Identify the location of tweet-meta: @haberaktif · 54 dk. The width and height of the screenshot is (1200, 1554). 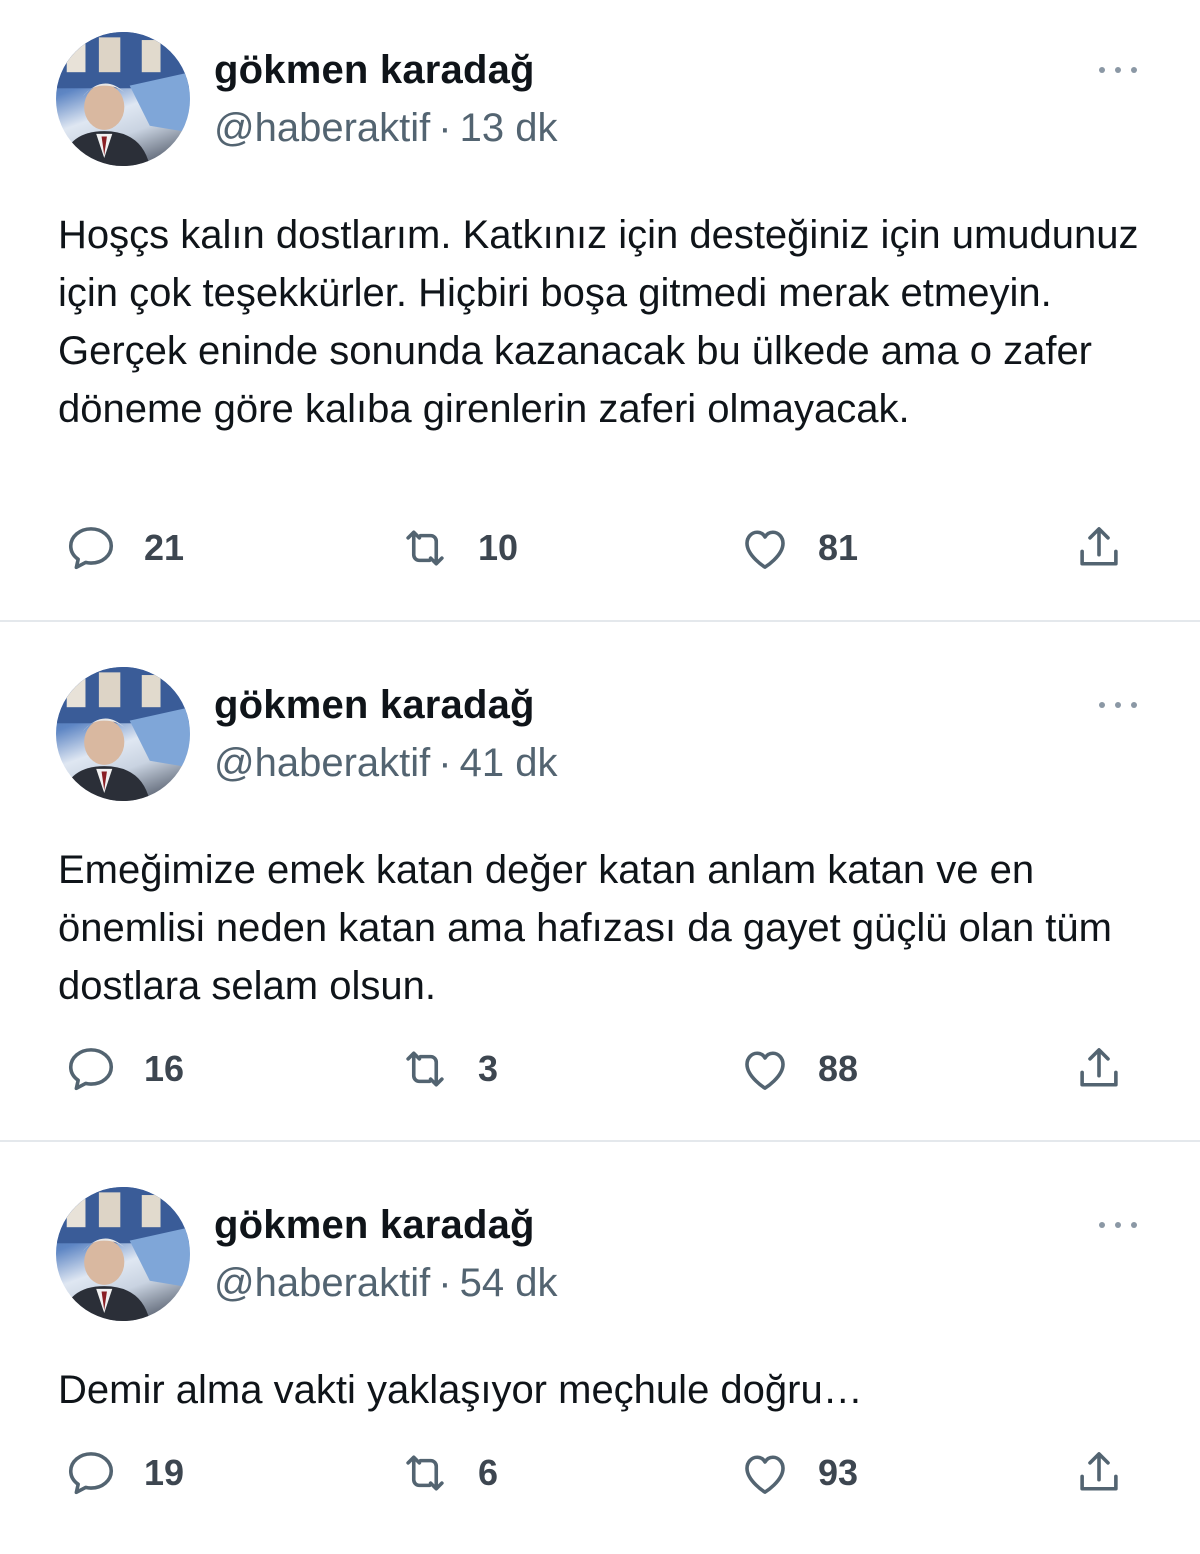
(385, 1283).